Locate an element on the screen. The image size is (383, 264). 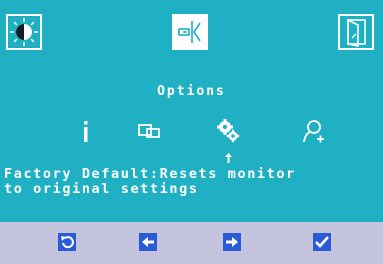
brightness-tile is located at coordinates (24, 32).